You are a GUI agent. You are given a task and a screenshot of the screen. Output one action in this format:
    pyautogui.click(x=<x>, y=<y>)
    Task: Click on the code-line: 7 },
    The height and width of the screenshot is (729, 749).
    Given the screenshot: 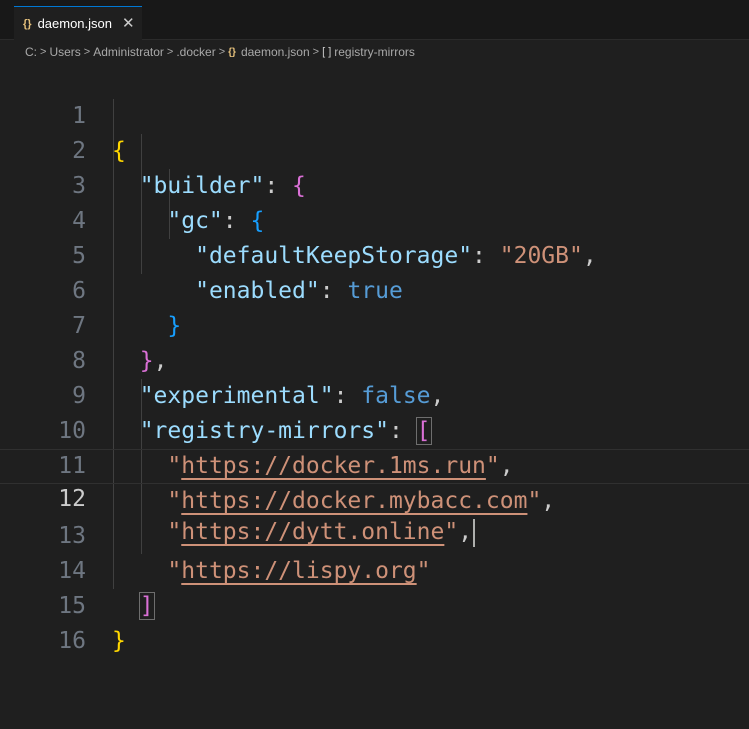 What is the action you would take?
    pyautogui.click(x=374, y=324)
    